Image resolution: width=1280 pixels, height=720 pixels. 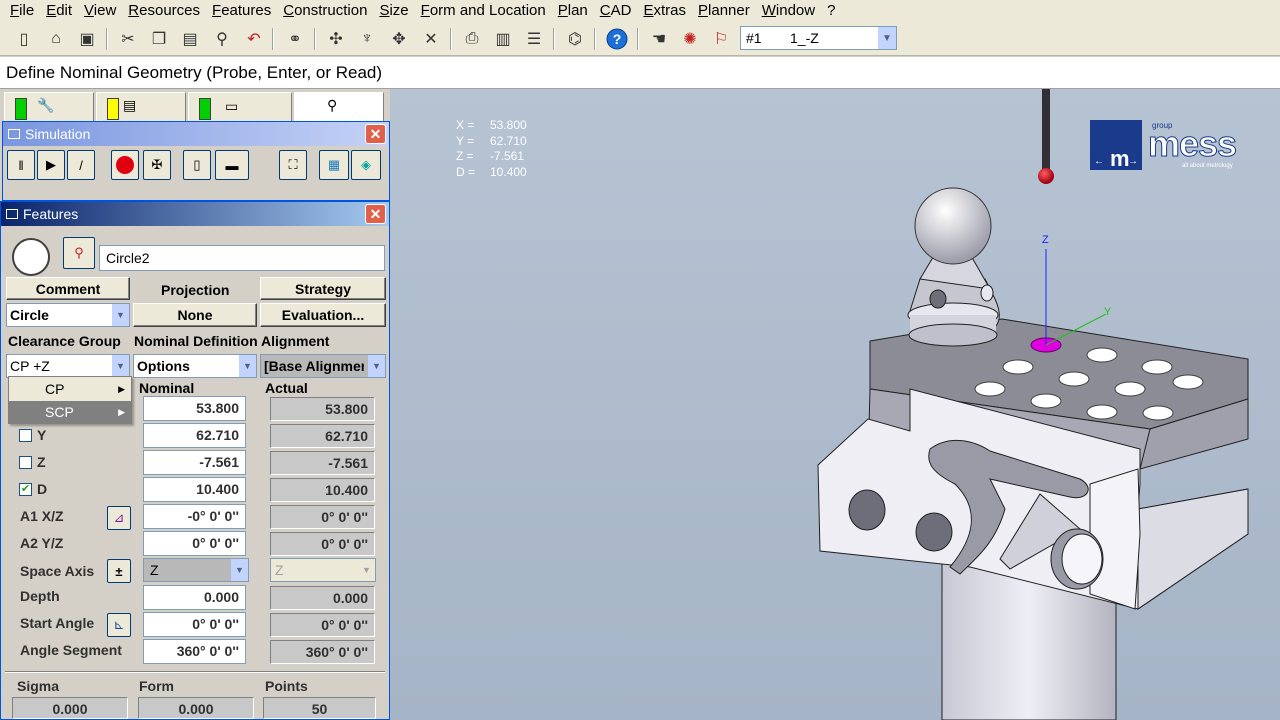 I want to click on menu-size: Size, so click(x=393, y=11).